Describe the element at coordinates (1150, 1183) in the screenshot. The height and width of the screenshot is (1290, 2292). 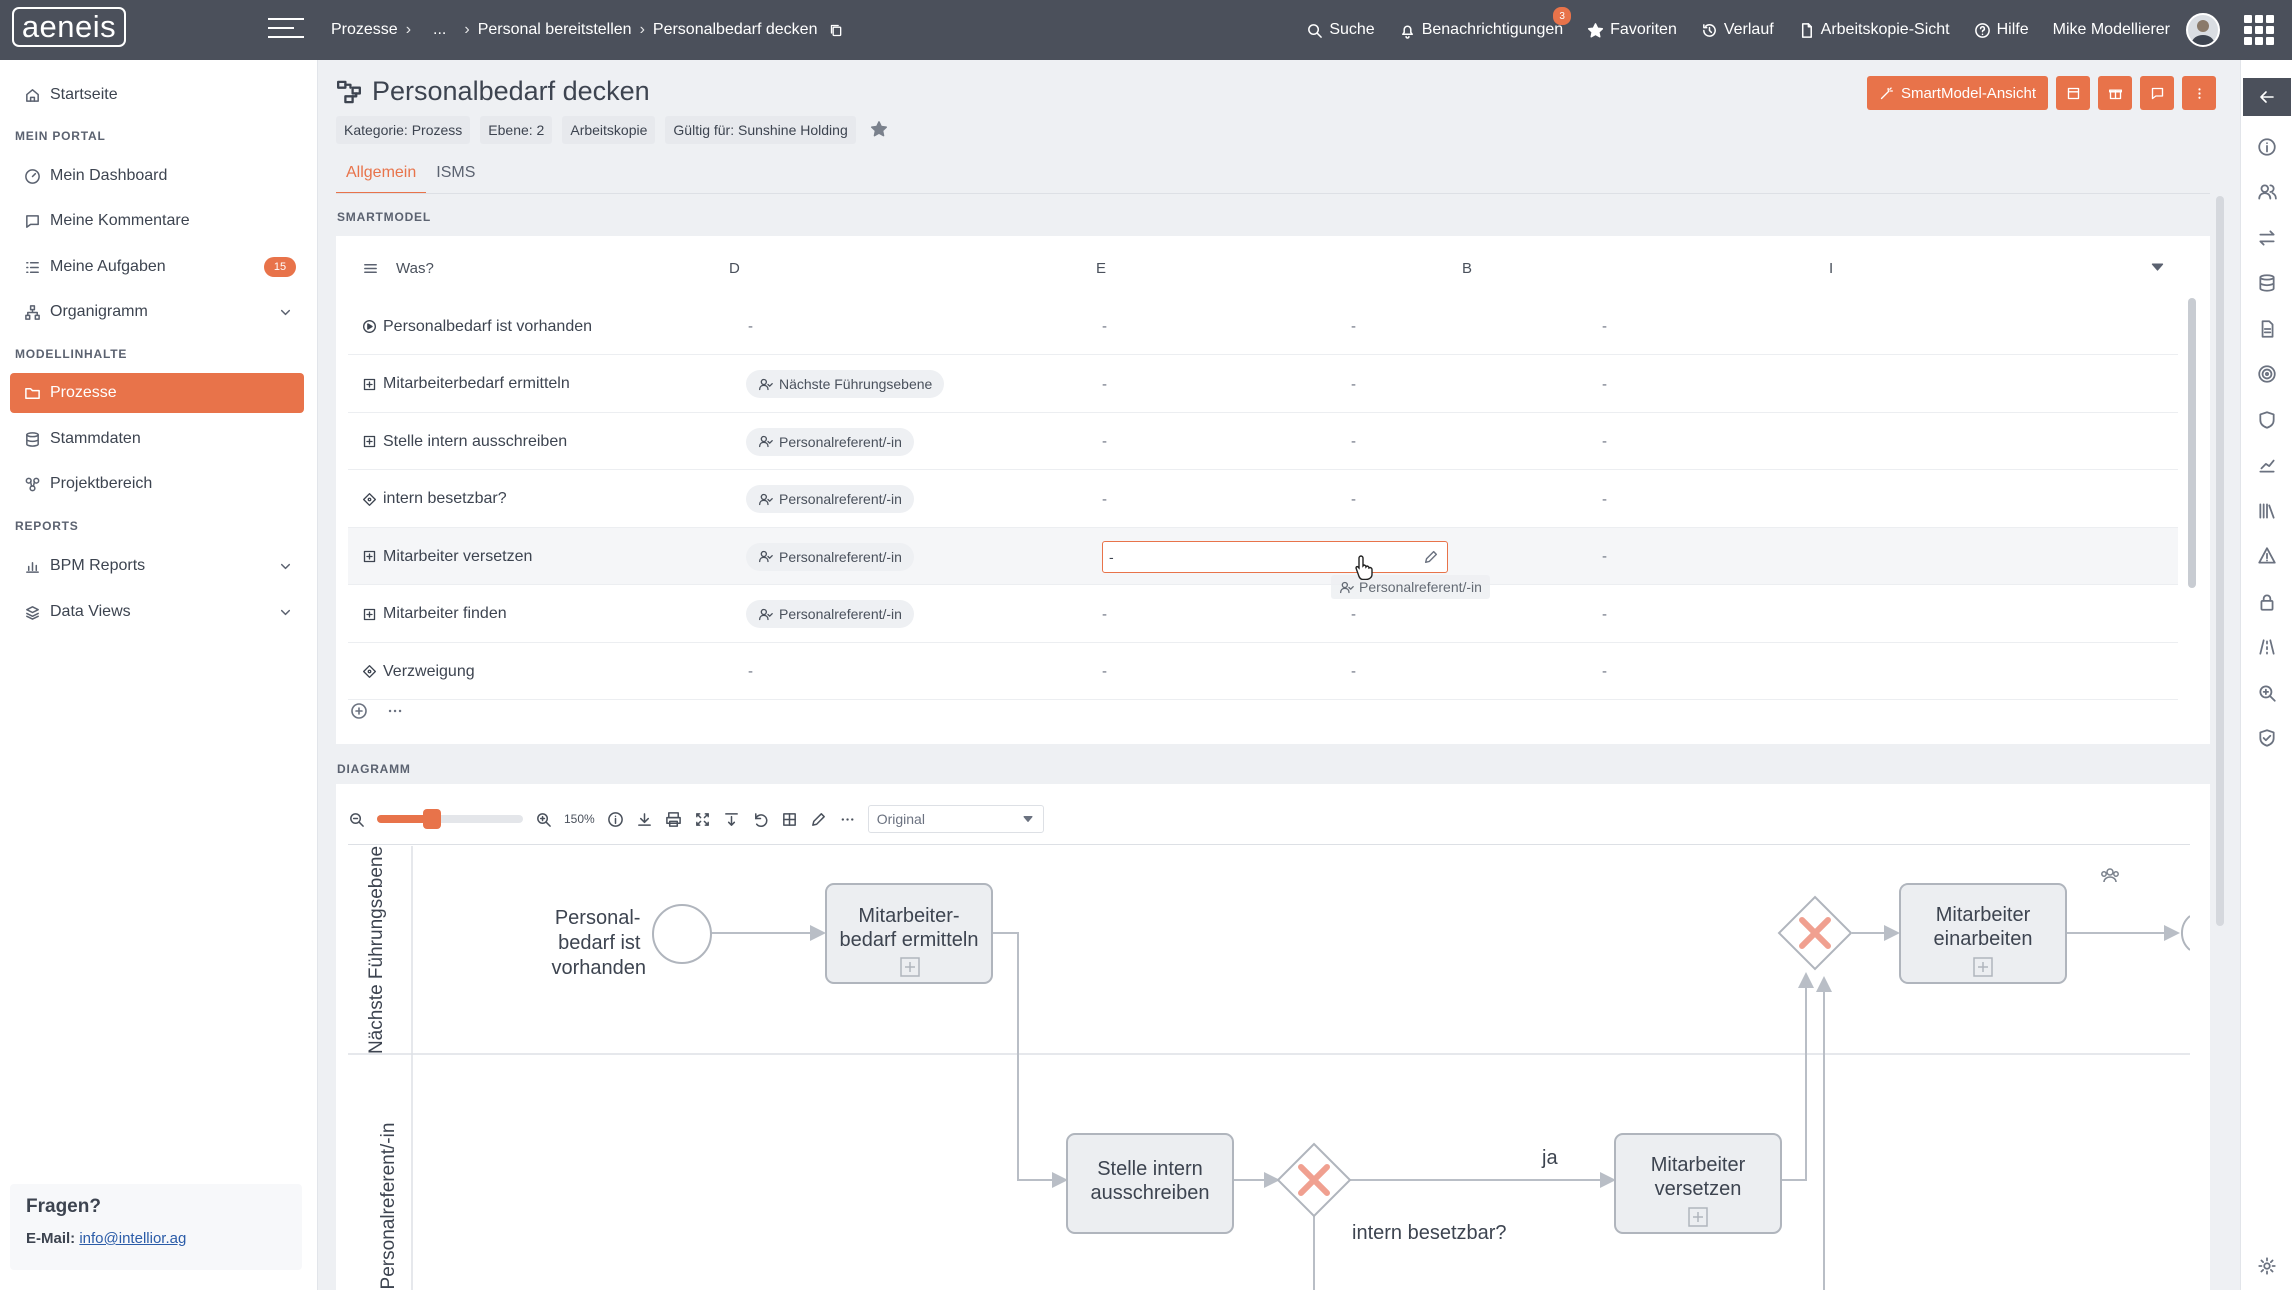
I see `task-stelle-intern-ausschreiben: Stelle intern ausschreiben` at that location.